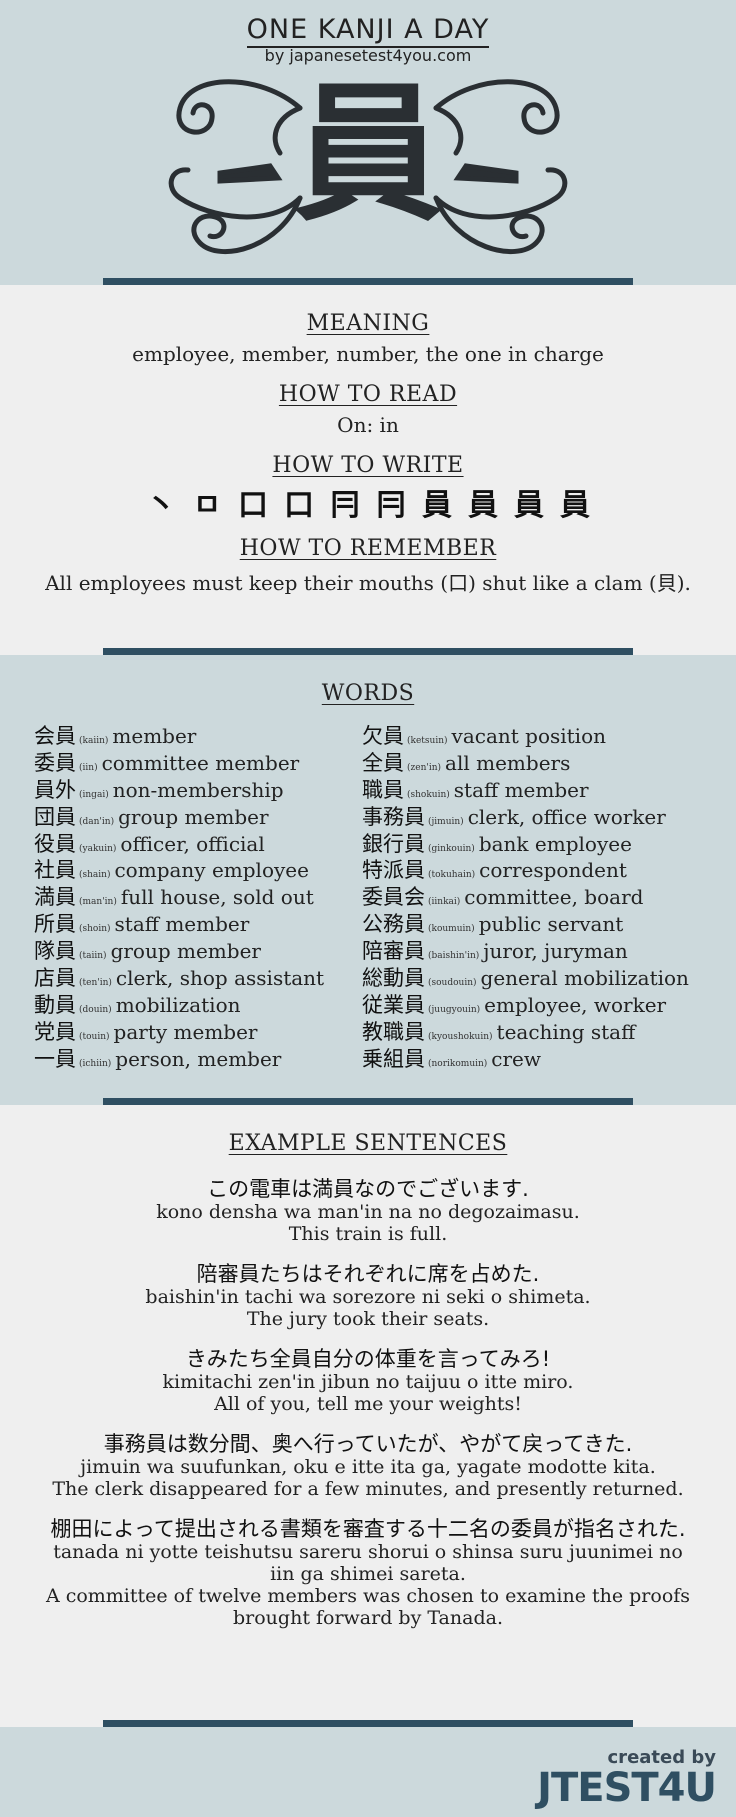  I want to click on example-romaji: kono densha wa man'in na no degozaimasu., so click(368, 1212).